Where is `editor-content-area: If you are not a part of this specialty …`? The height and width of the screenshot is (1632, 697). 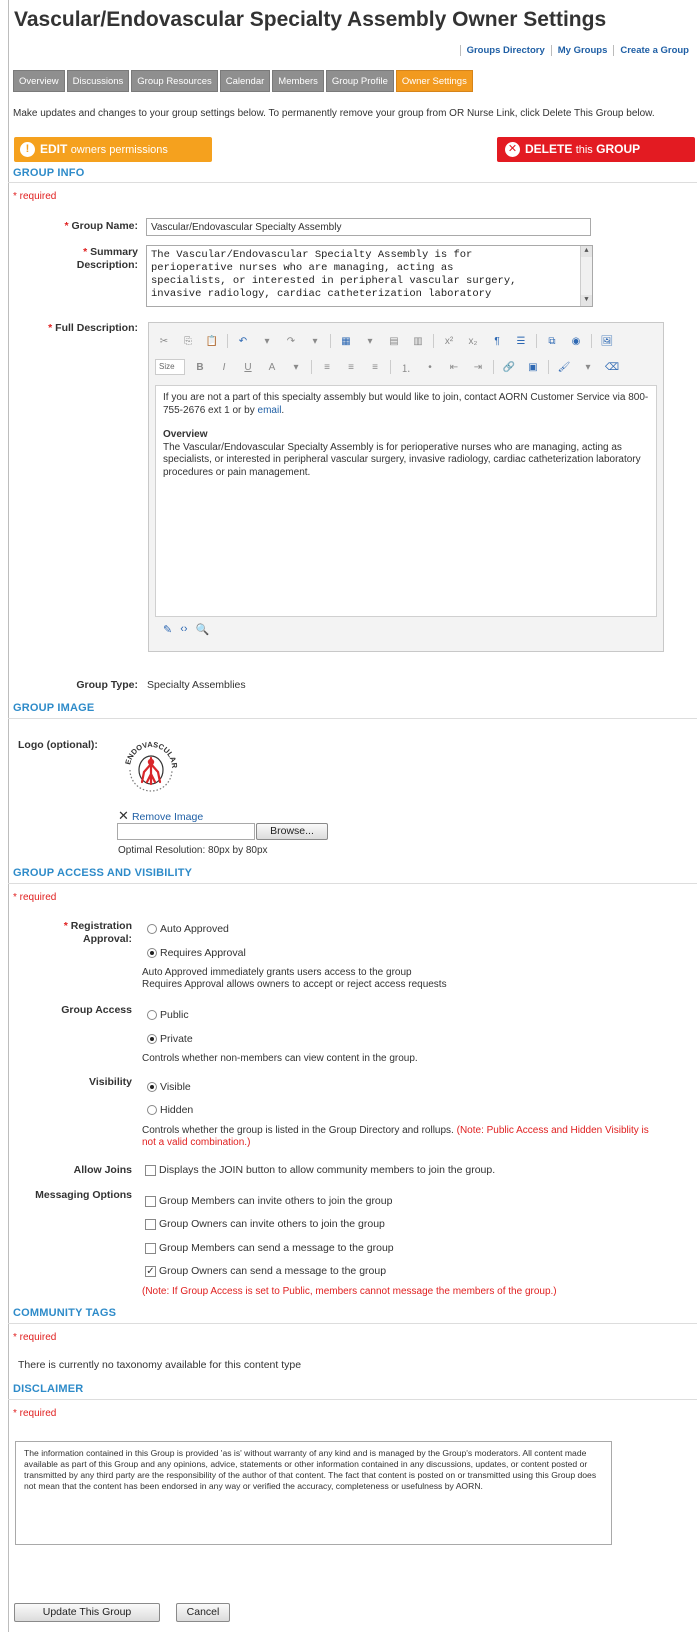
editor-content-area: If you are not a part of this specialty … is located at coordinates (406, 501).